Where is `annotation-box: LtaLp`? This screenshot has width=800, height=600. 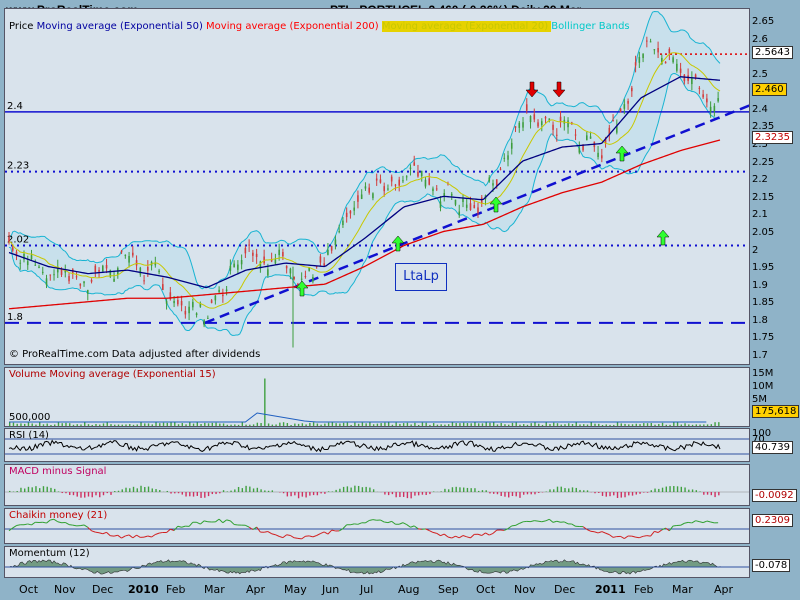 annotation-box: LtaLp is located at coordinates (421, 277).